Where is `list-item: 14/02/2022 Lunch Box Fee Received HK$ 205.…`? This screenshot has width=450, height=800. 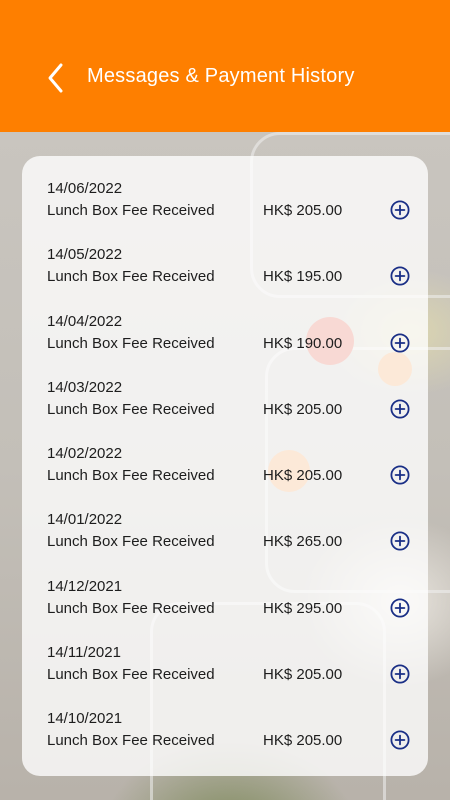
list-item: 14/02/2022 Lunch Box Fee Received HK$ 205.… is located at coordinates (225, 459).